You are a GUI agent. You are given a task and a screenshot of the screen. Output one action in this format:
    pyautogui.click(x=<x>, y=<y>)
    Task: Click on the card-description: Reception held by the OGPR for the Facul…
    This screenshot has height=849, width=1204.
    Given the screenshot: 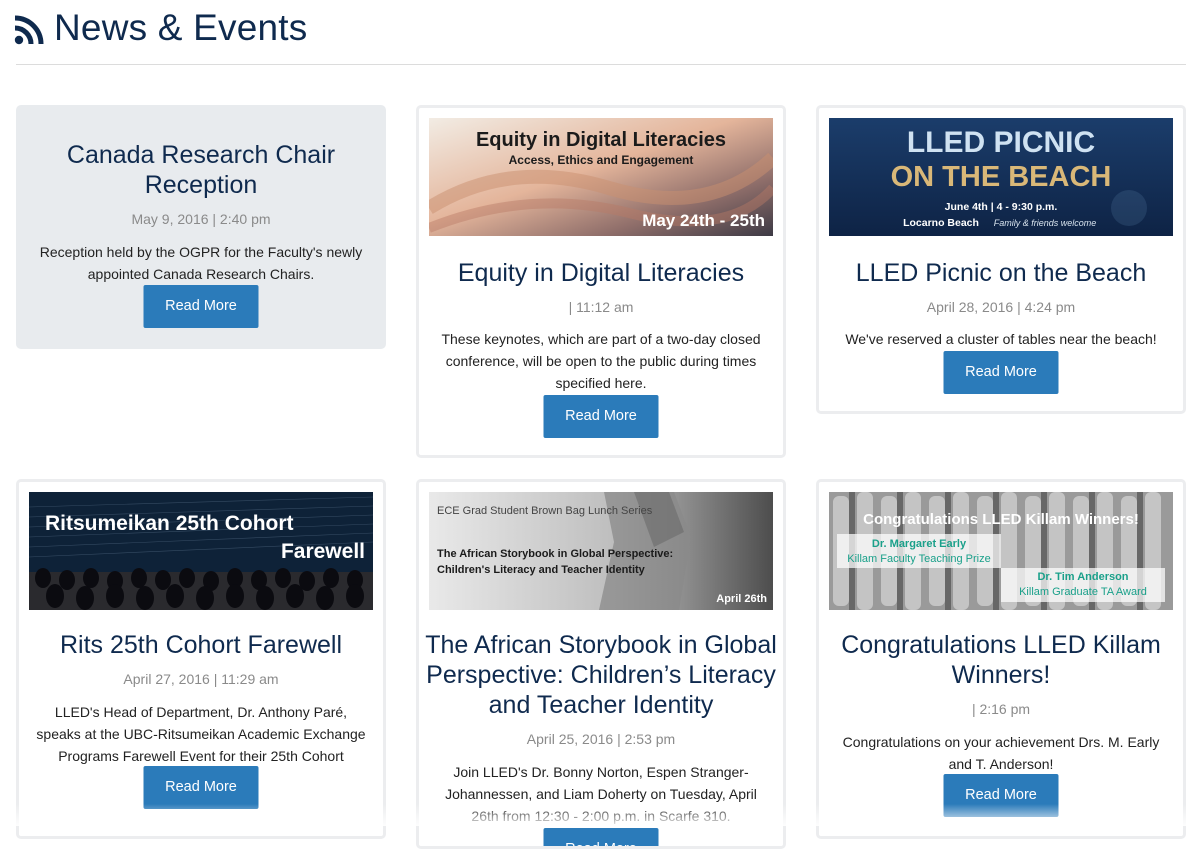 What is the action you would take?
    pyautogui.click(x=201, y=263)
    